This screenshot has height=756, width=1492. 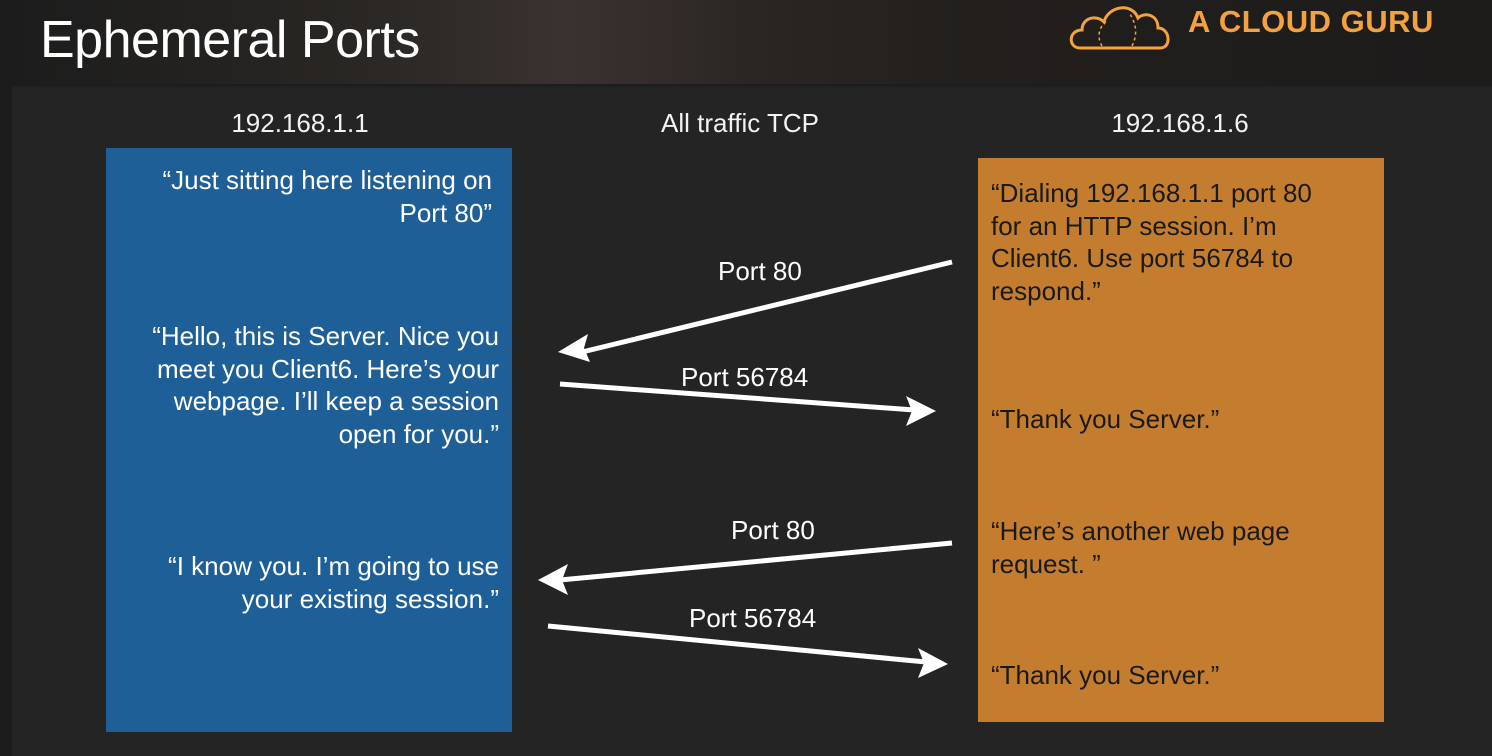 What do you see at coordinates (747, 403) in the screenshot?
I see `arrow-response` at bounding box center [747, 403].